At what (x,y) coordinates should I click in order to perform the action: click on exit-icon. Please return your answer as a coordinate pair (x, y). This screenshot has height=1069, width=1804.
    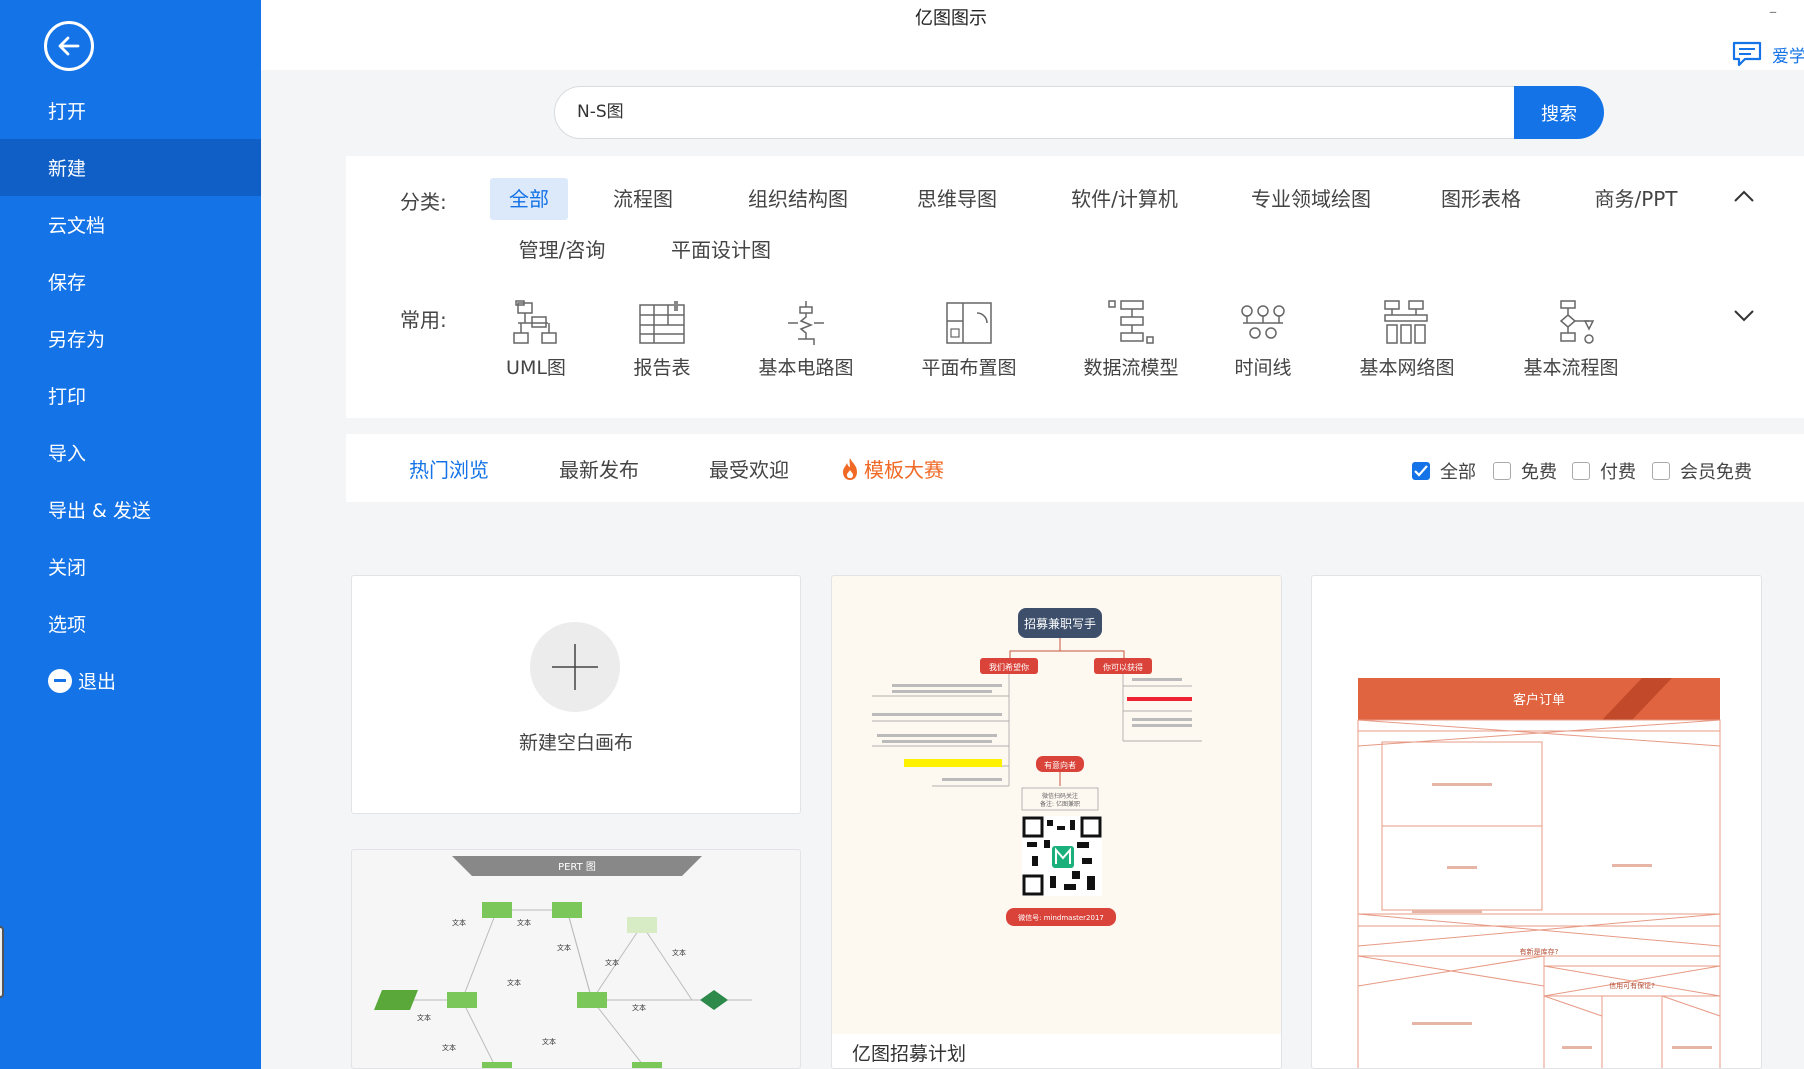
    Looking at the image, I should click on (60, 680).